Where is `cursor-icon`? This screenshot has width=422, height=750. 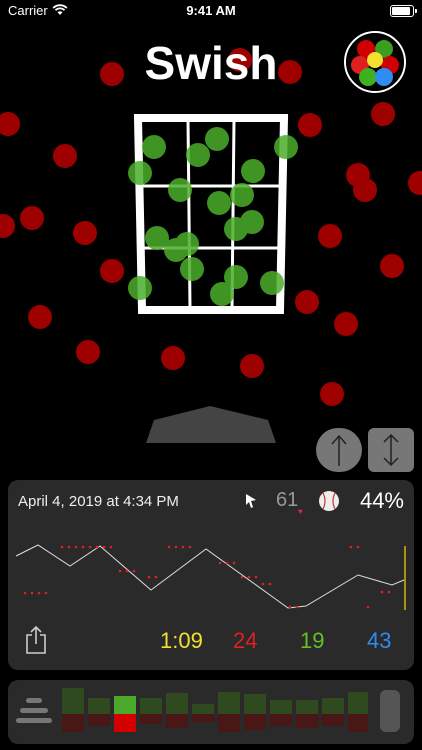
cursor-icon is located at coordinates (251, 501).